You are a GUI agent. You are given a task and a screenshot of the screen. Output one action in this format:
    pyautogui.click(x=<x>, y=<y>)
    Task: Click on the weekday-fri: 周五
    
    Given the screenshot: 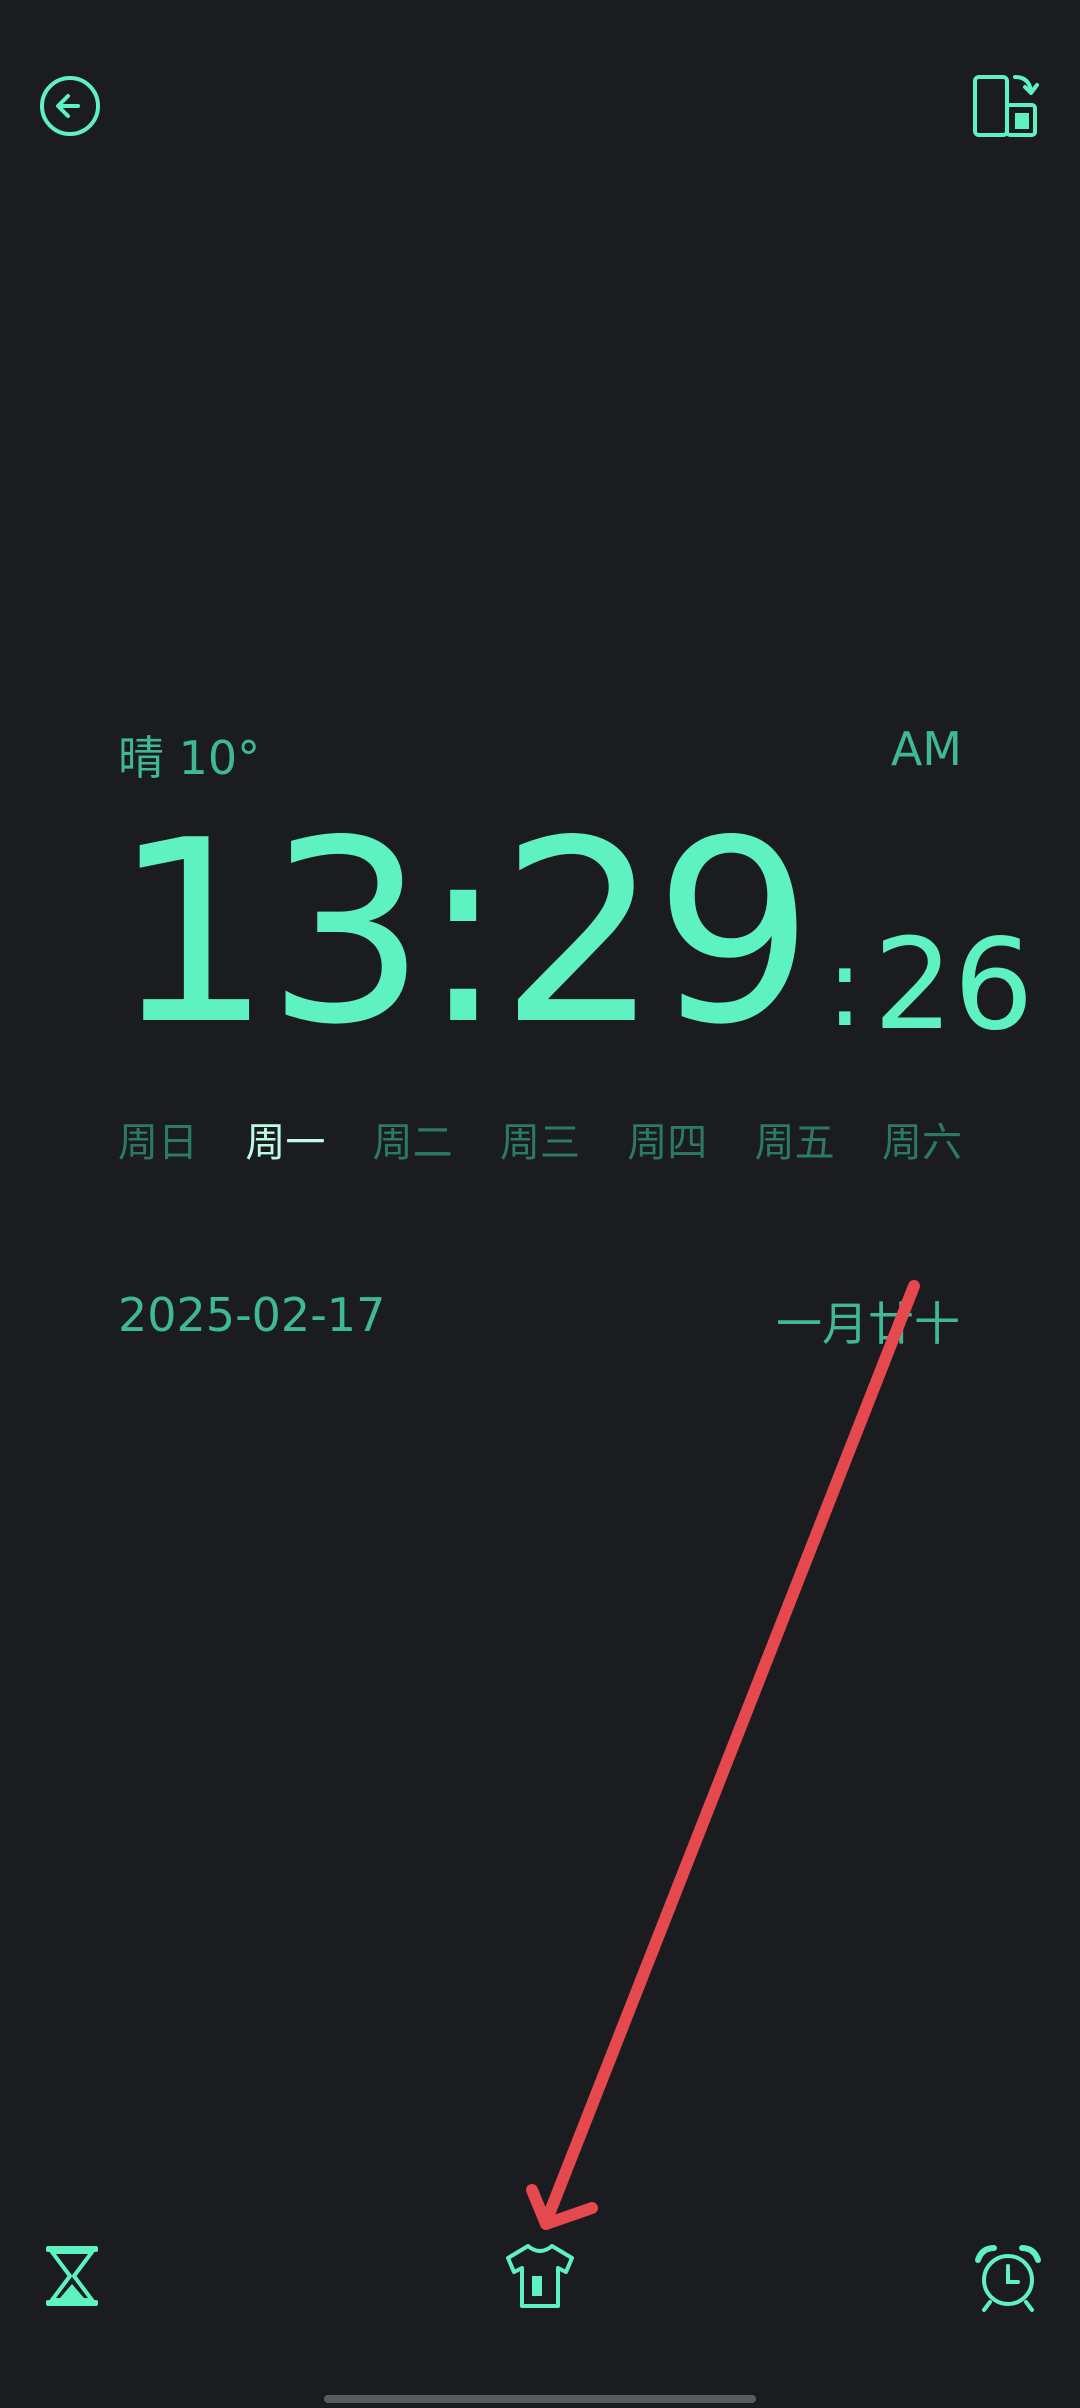 What is the action you would take?
    pyautogui.click(x=794, y=1143)
    